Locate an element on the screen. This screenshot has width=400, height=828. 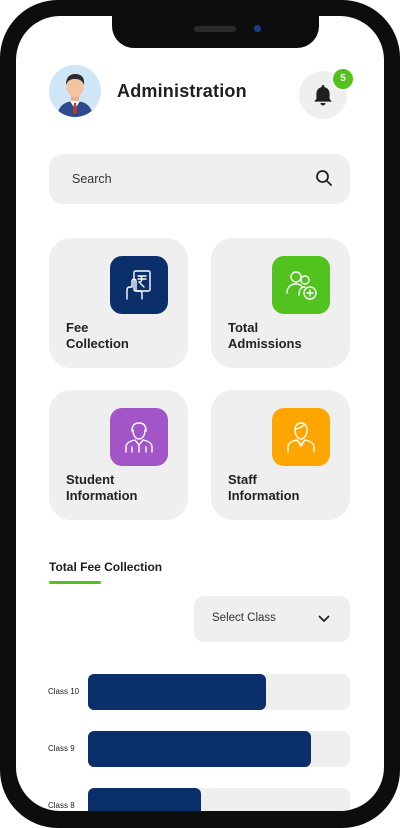
rupee-receipt-icon is located at coordinates (138, 285).